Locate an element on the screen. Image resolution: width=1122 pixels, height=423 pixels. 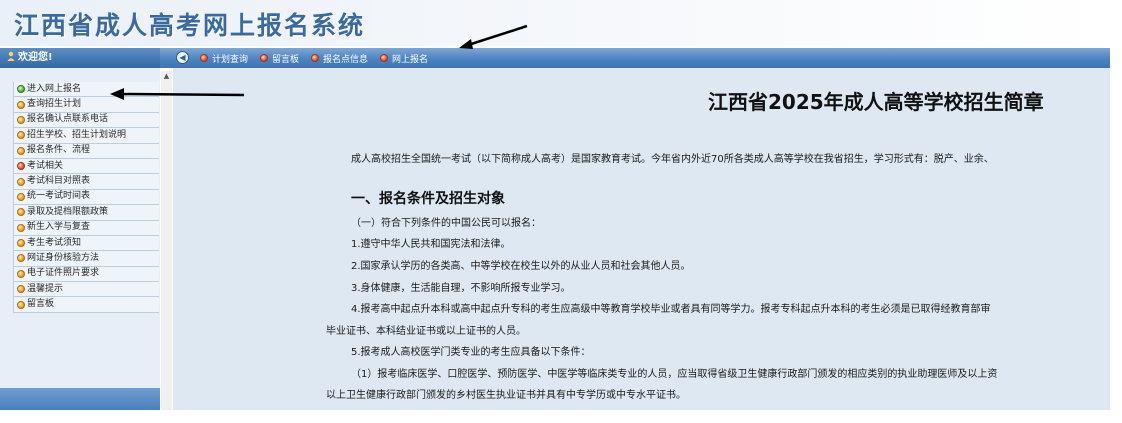
sidebar-item-label: 招生学校、招生计划说明 is located at coordinates (77, 134).